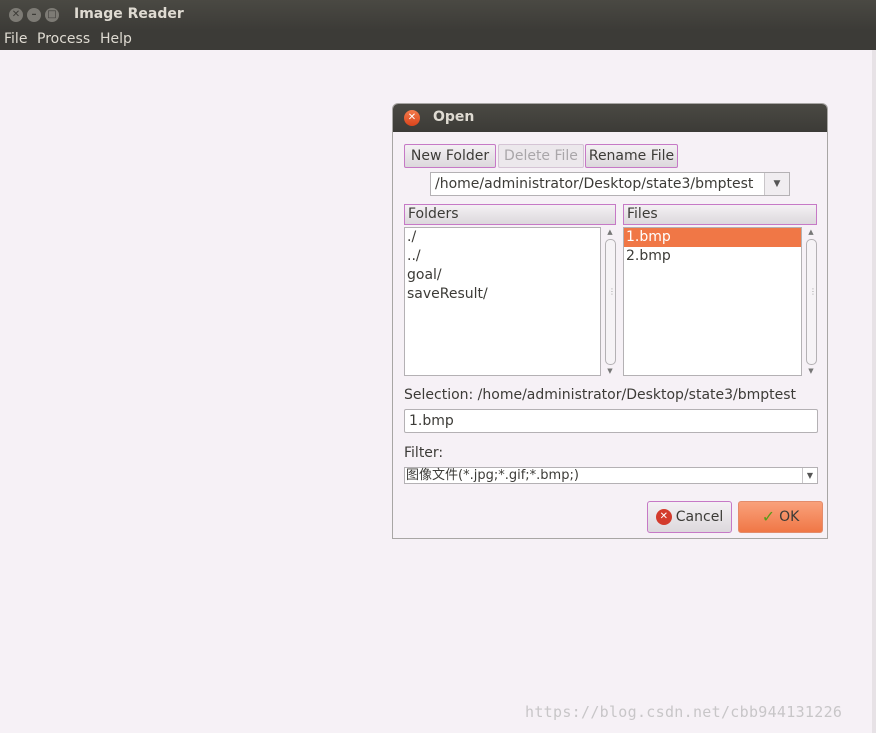 The image size is (876, 733). I want to click on menubar: File Process Help, so click(438, 40).